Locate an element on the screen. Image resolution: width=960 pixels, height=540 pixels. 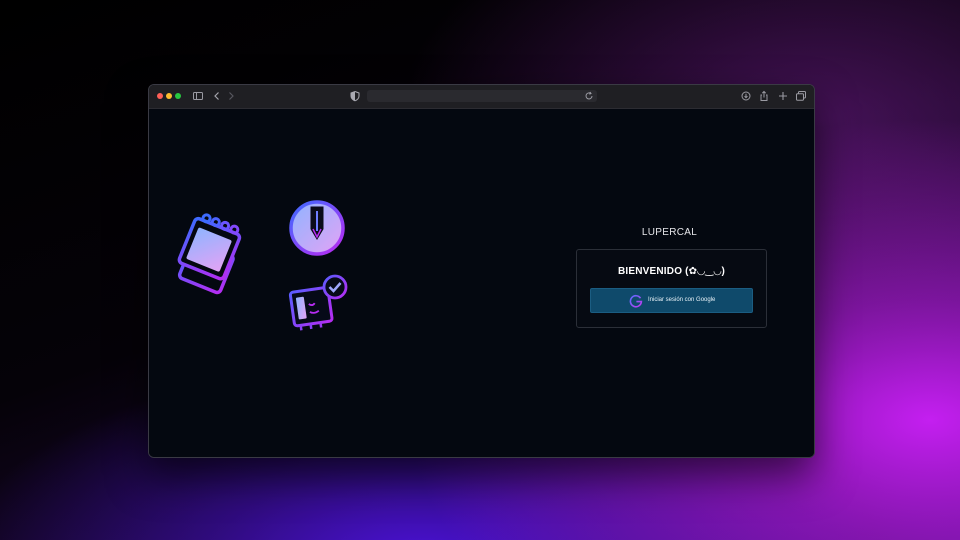
browser-toolbar is located at coordinates (481, 97).